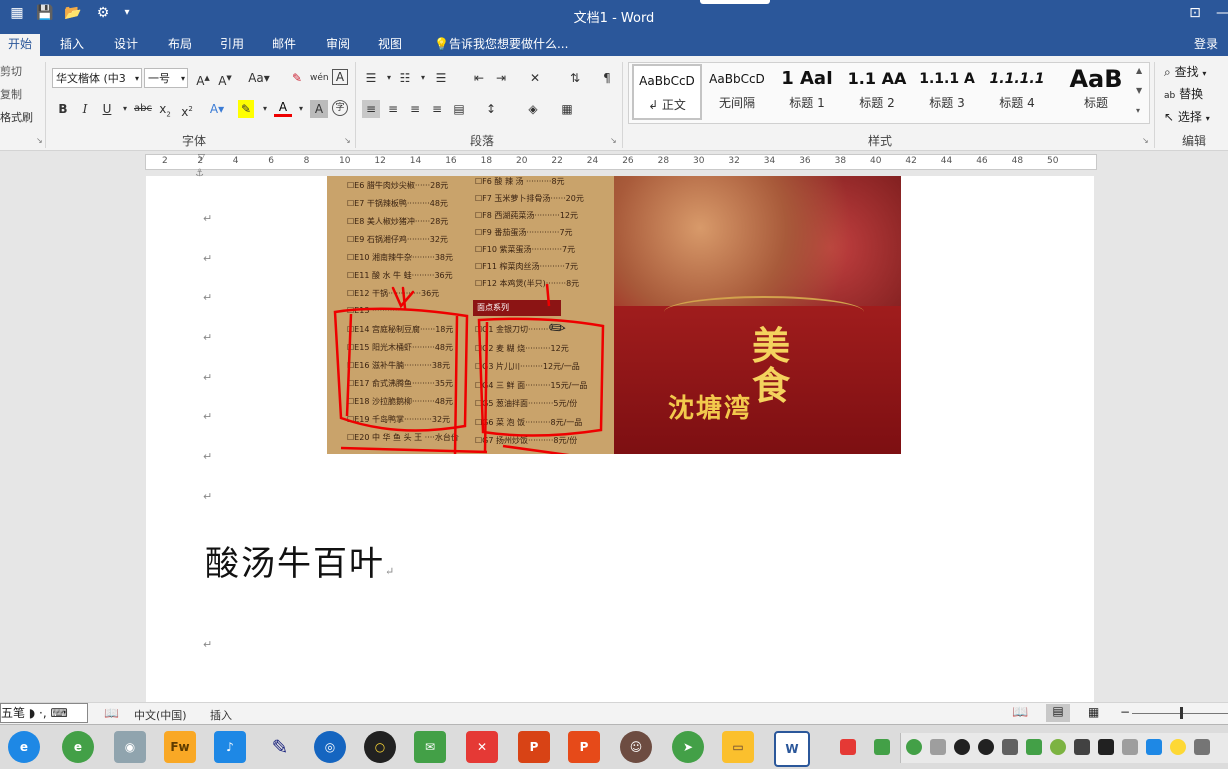 The height and width of the screenshot is (769, 1228). I want to click on character-shading-icon: A, so click(319, 109).